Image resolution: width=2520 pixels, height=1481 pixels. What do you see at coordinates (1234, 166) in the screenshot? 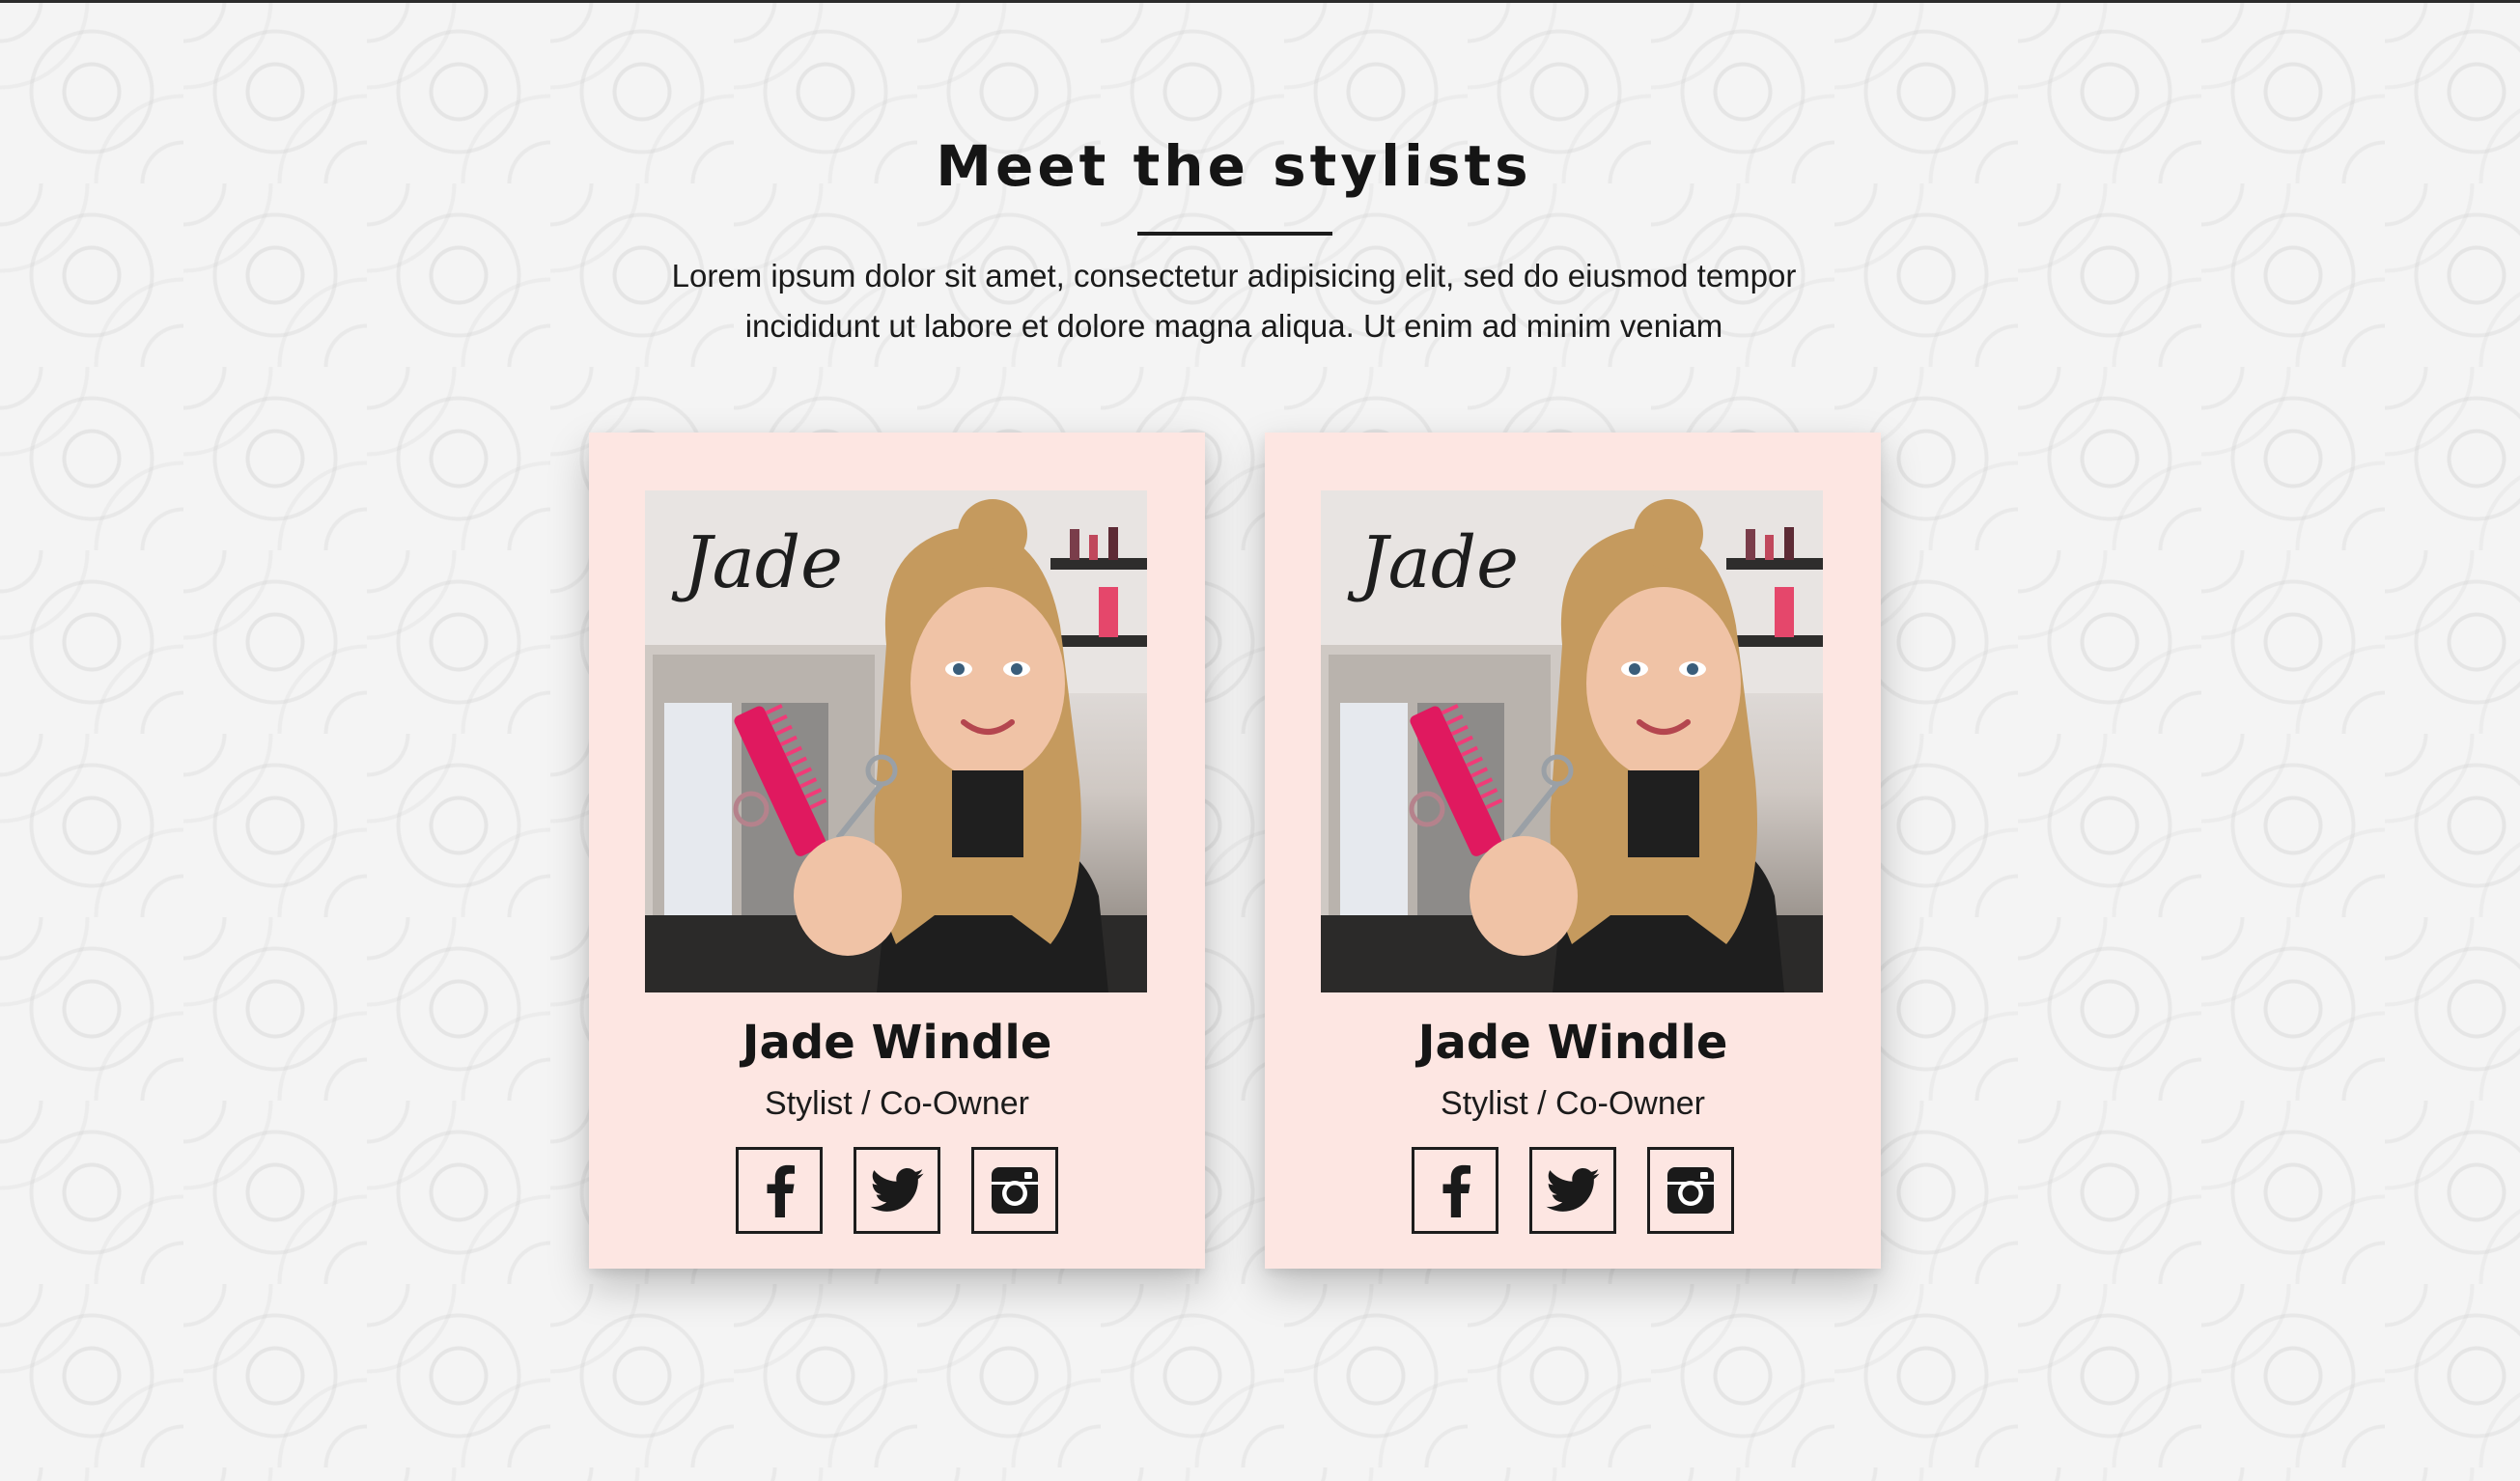
I see `section-title: Meet the stylists` at bounding box center [1234, 166].